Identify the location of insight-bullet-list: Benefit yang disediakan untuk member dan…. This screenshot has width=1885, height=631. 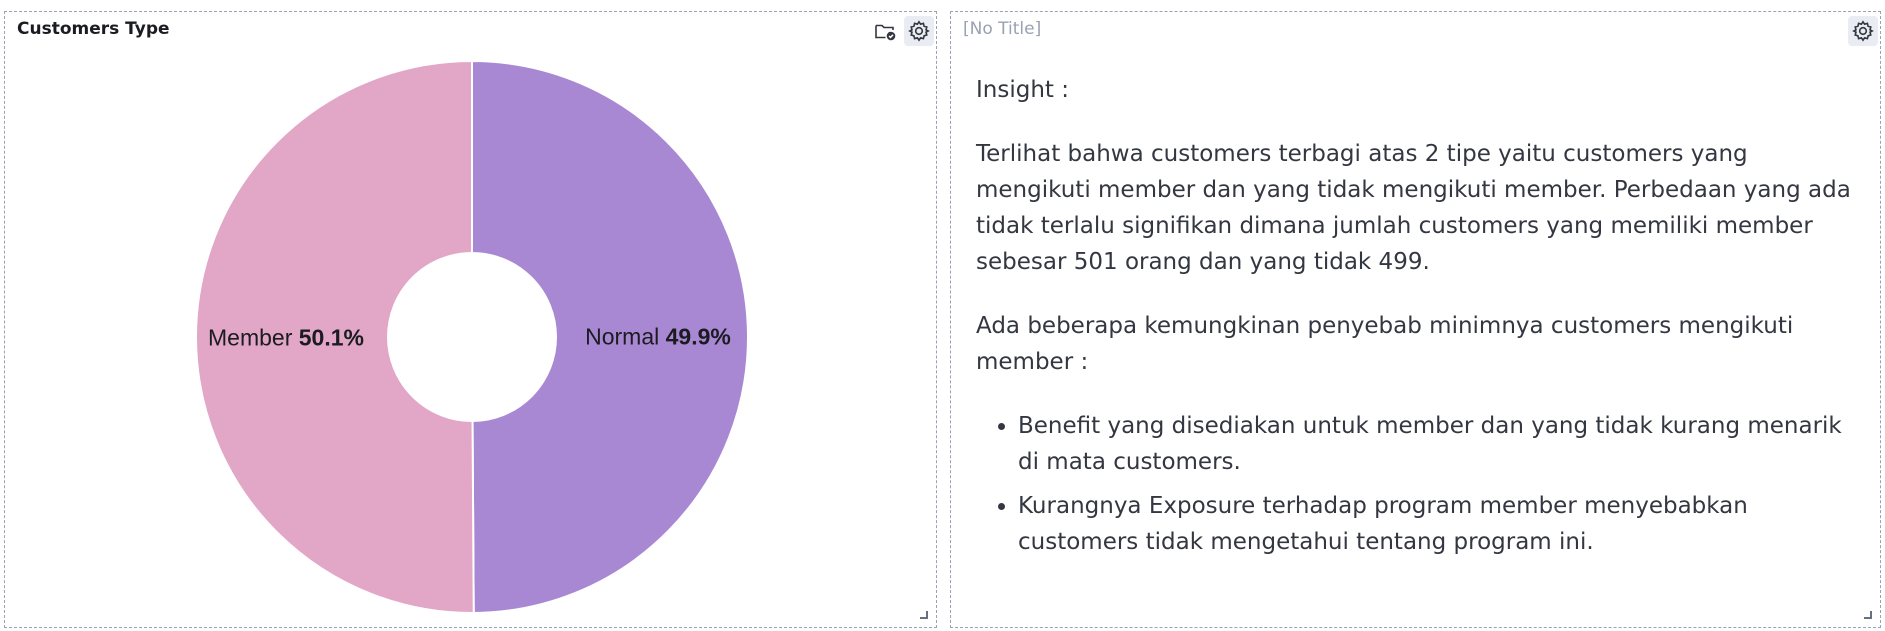
(1437, 484).